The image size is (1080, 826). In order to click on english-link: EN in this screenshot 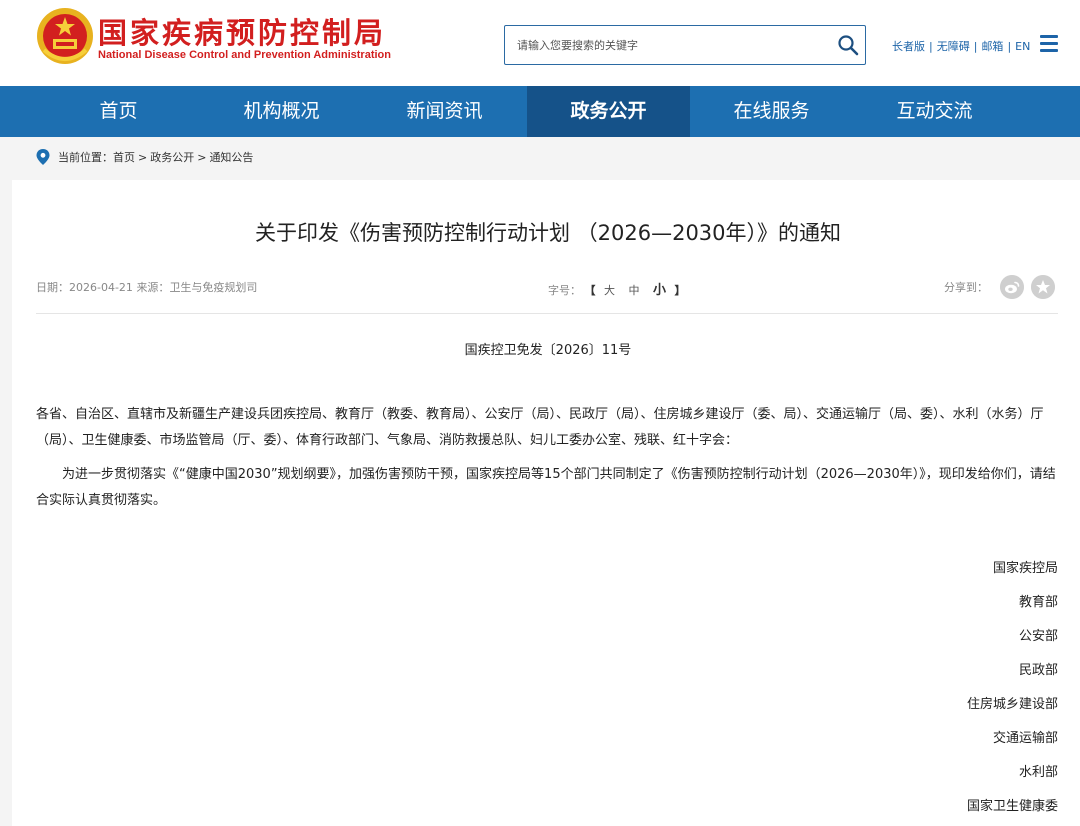, I will do `click(1022, 46)`.